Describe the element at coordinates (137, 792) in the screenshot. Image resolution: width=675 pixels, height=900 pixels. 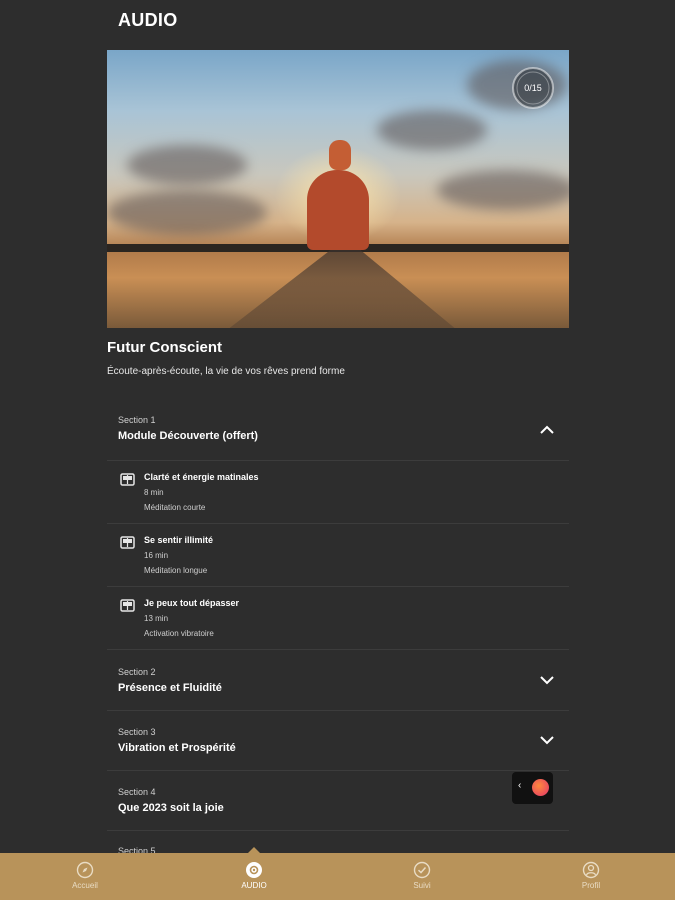
I see `section-label: Section 4` at that location.